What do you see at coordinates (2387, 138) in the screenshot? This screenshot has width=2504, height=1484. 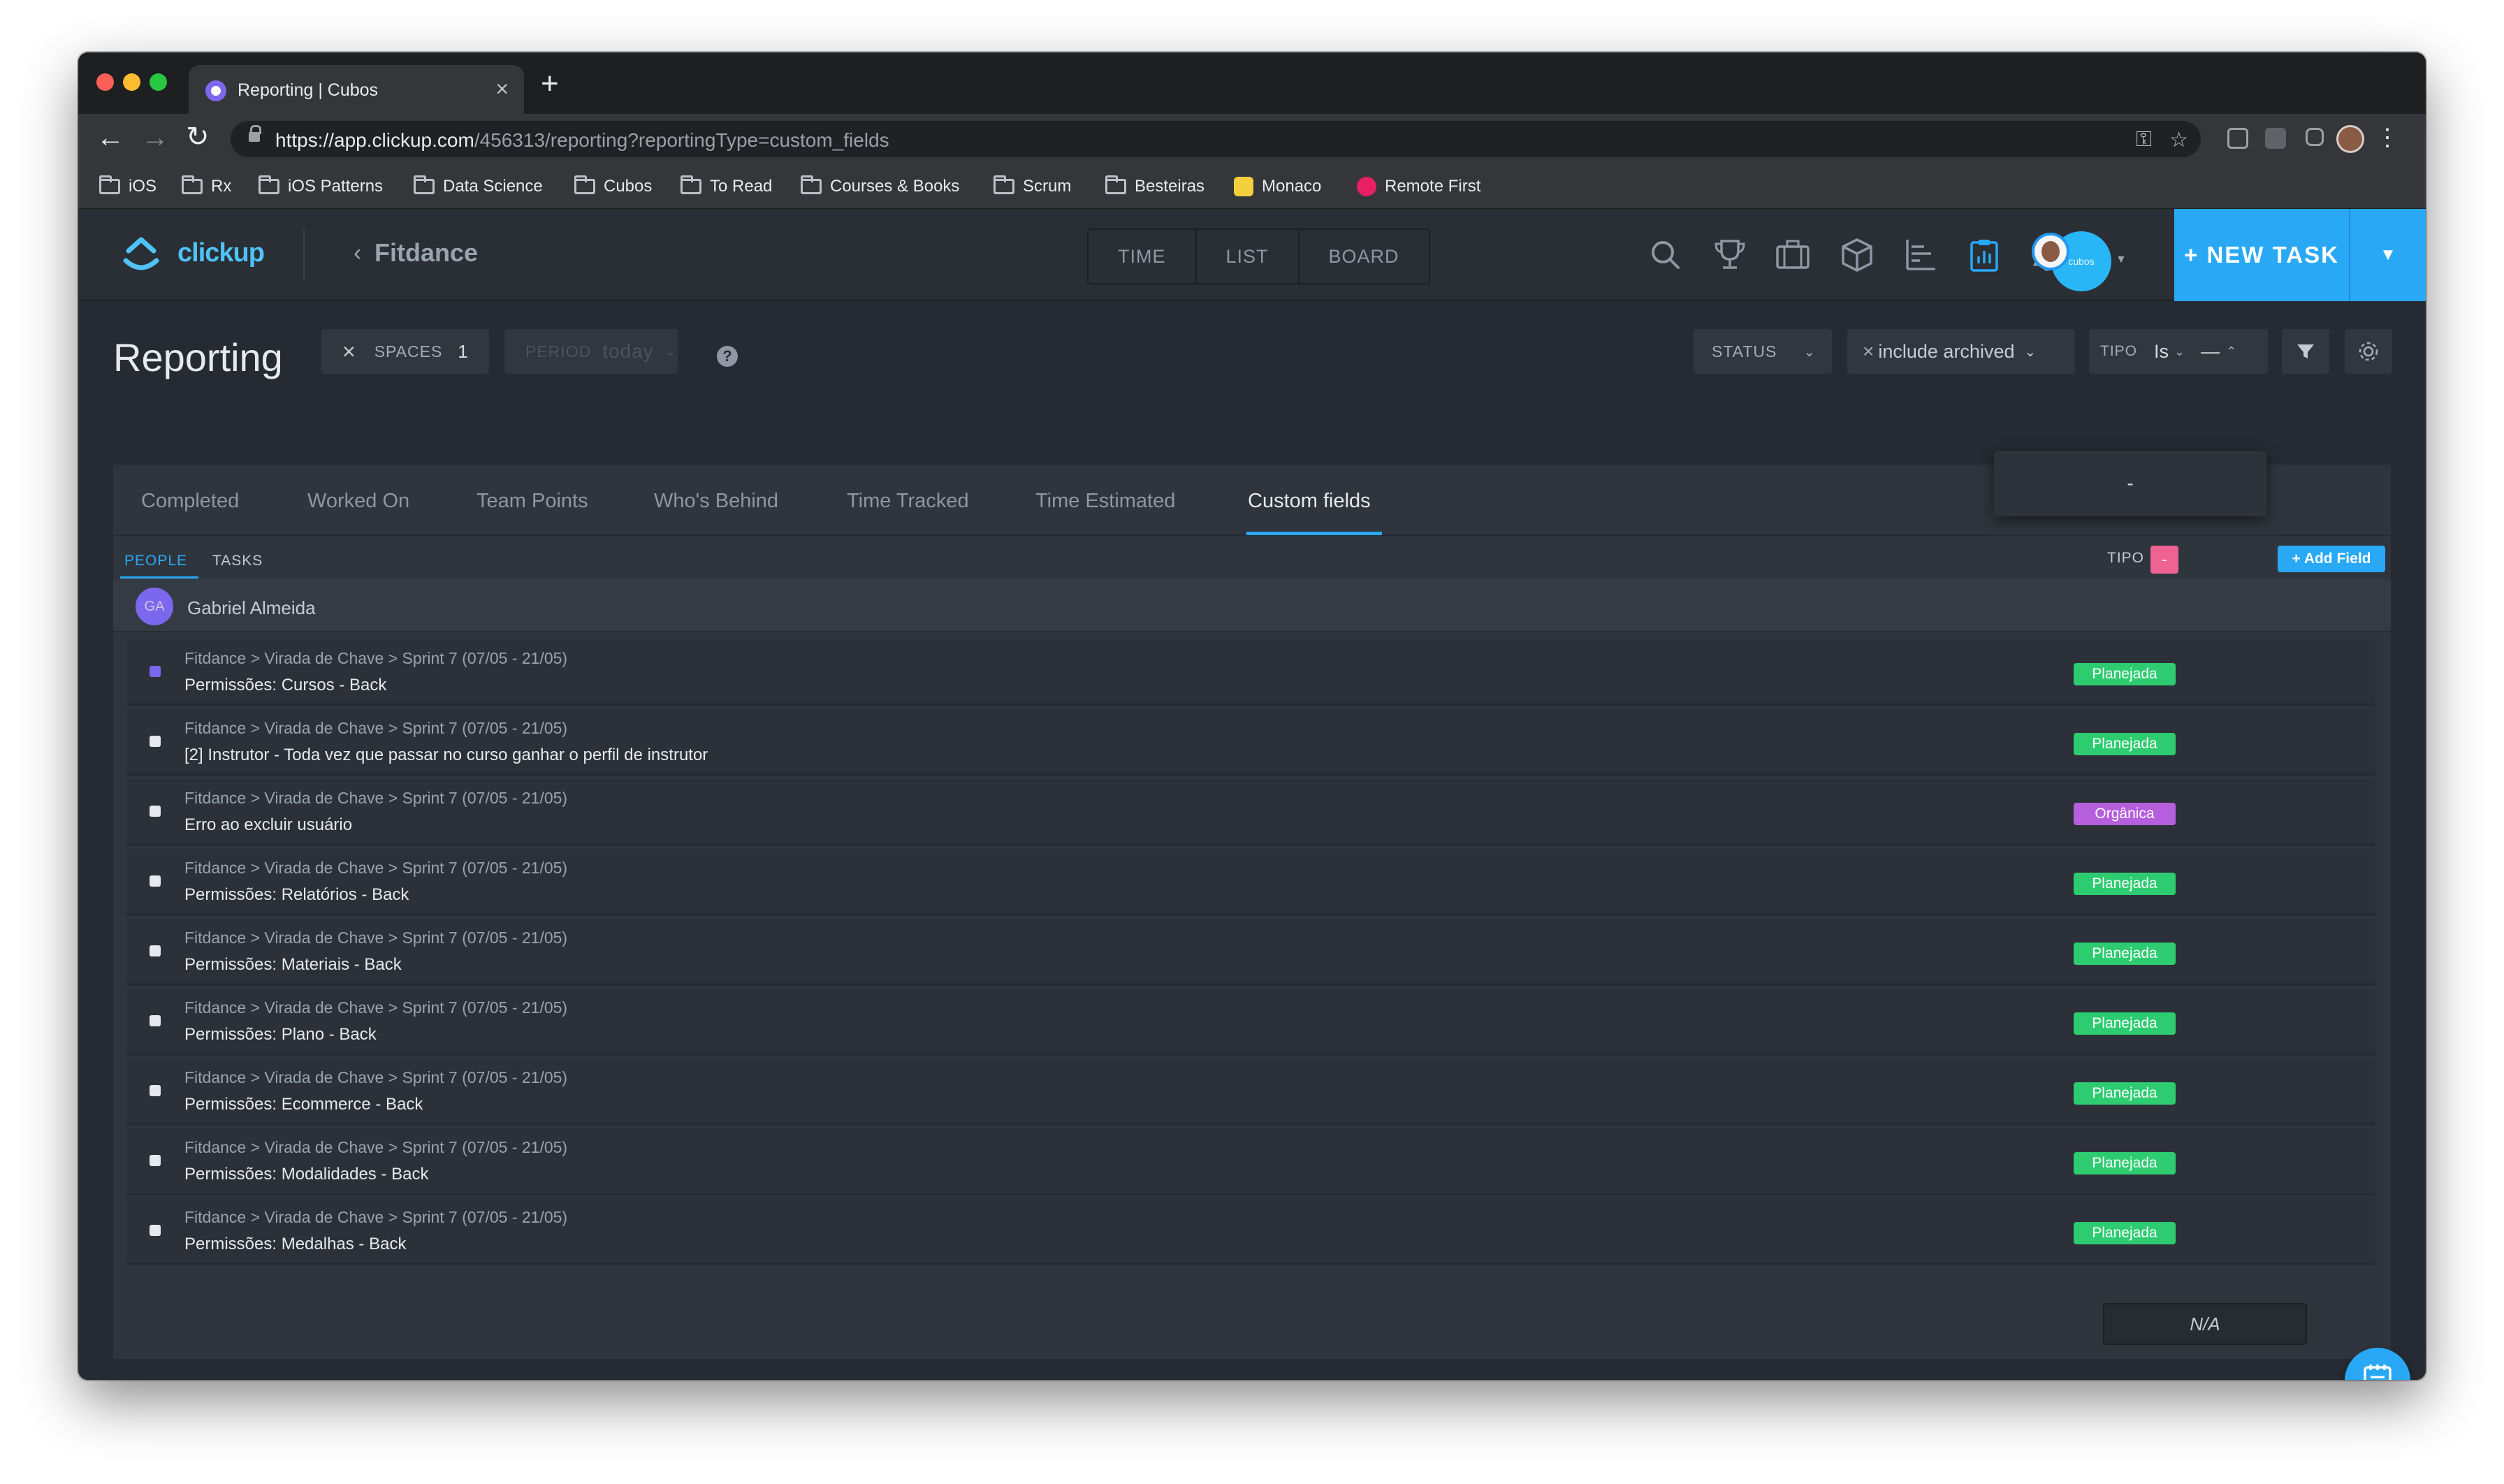 I see `chrome-menu-icon: ⋮` at bounding box center [2387, 138].